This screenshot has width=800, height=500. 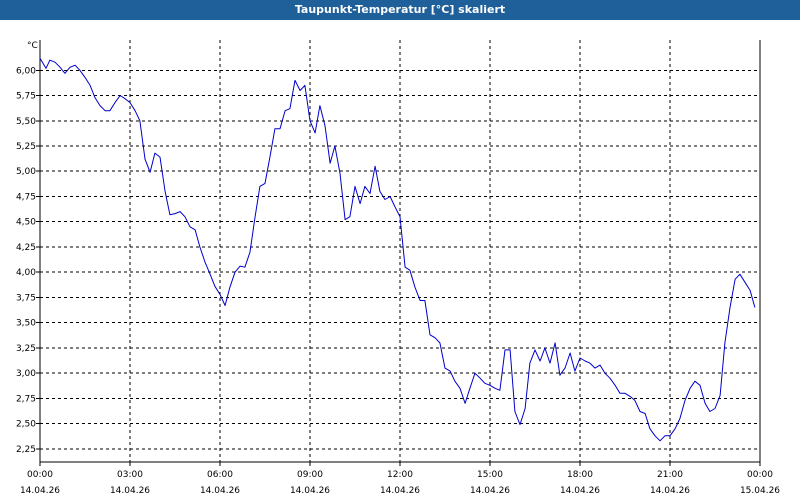 I want to click on y-tick-label: 6,00, so click(x=26, y=71).